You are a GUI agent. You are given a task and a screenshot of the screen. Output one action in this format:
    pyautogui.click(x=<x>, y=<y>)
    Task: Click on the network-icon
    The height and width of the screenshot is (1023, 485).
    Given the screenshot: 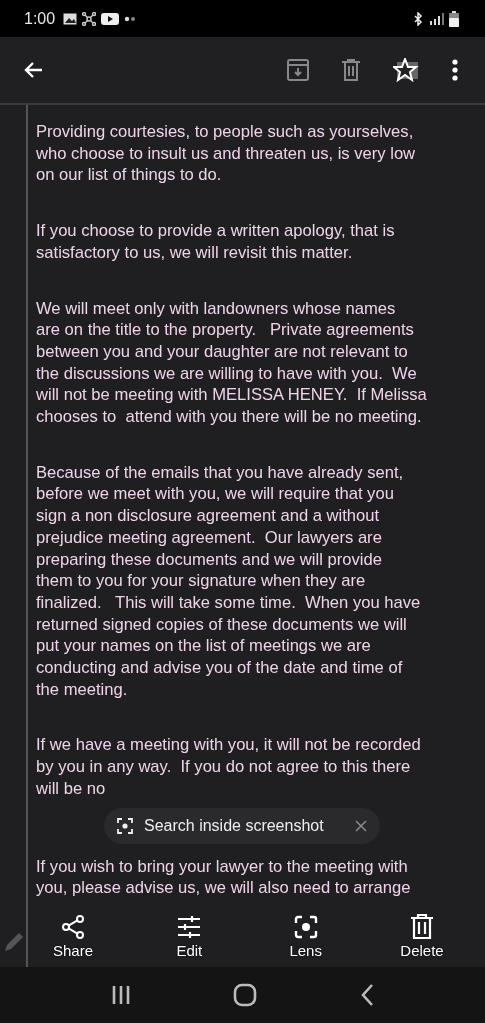 What is the action you would take?
    pyautogui.click(x=89, y=18)
    